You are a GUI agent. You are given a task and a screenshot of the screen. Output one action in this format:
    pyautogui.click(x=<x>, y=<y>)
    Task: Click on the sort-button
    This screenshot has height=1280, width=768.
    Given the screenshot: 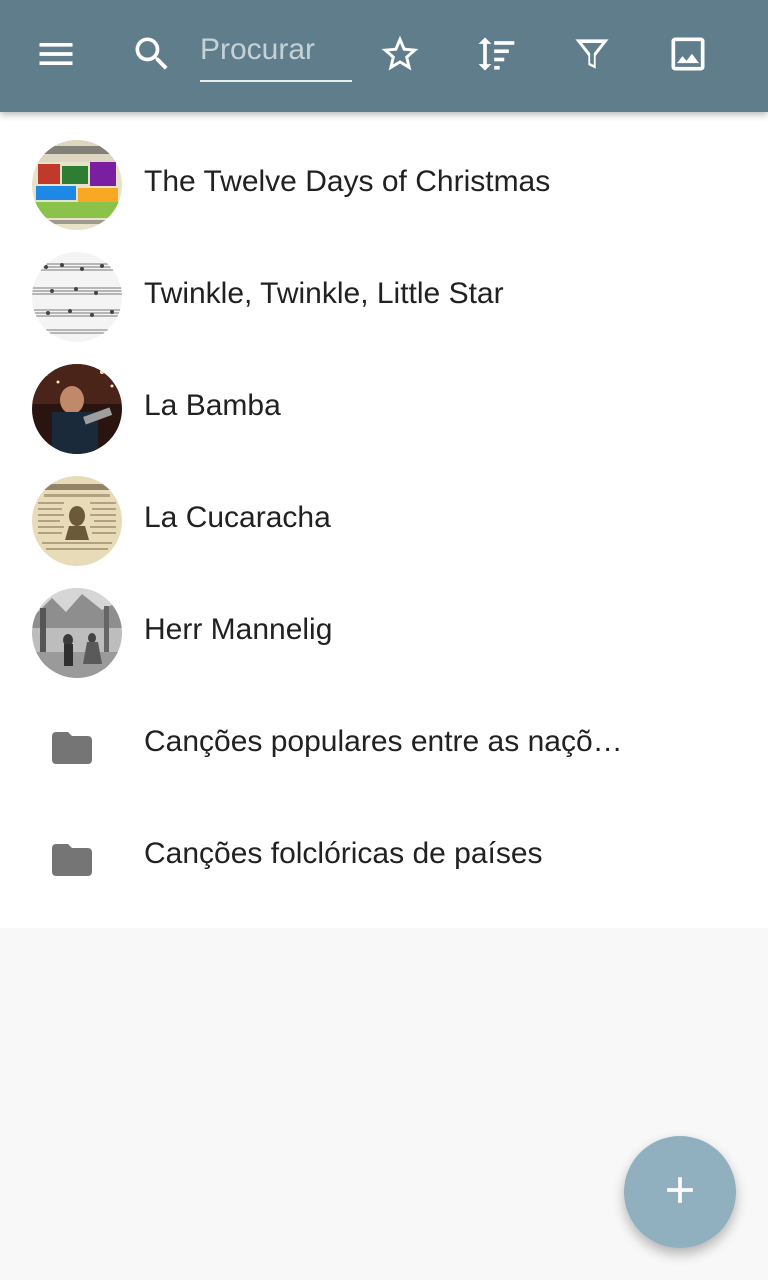 What is the action you would take?
    pyautogui.click(x=496, y=56)
    